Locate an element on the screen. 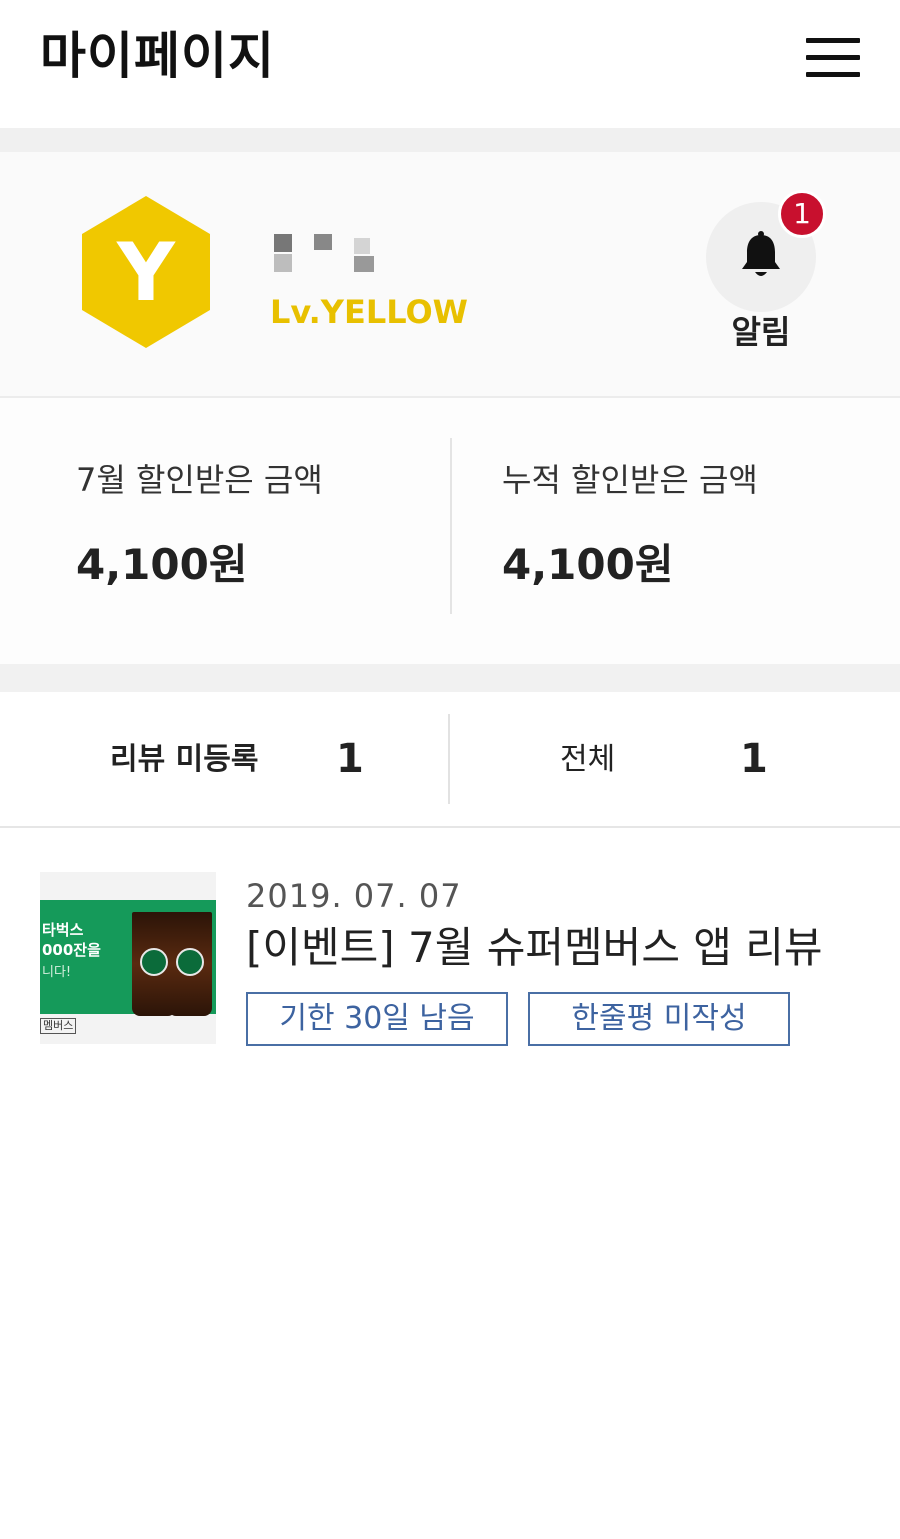 This screenshot has width=900, height=1539. comment-status-chip: 한줄평 미작성 is located at coordinates (659, 1019).